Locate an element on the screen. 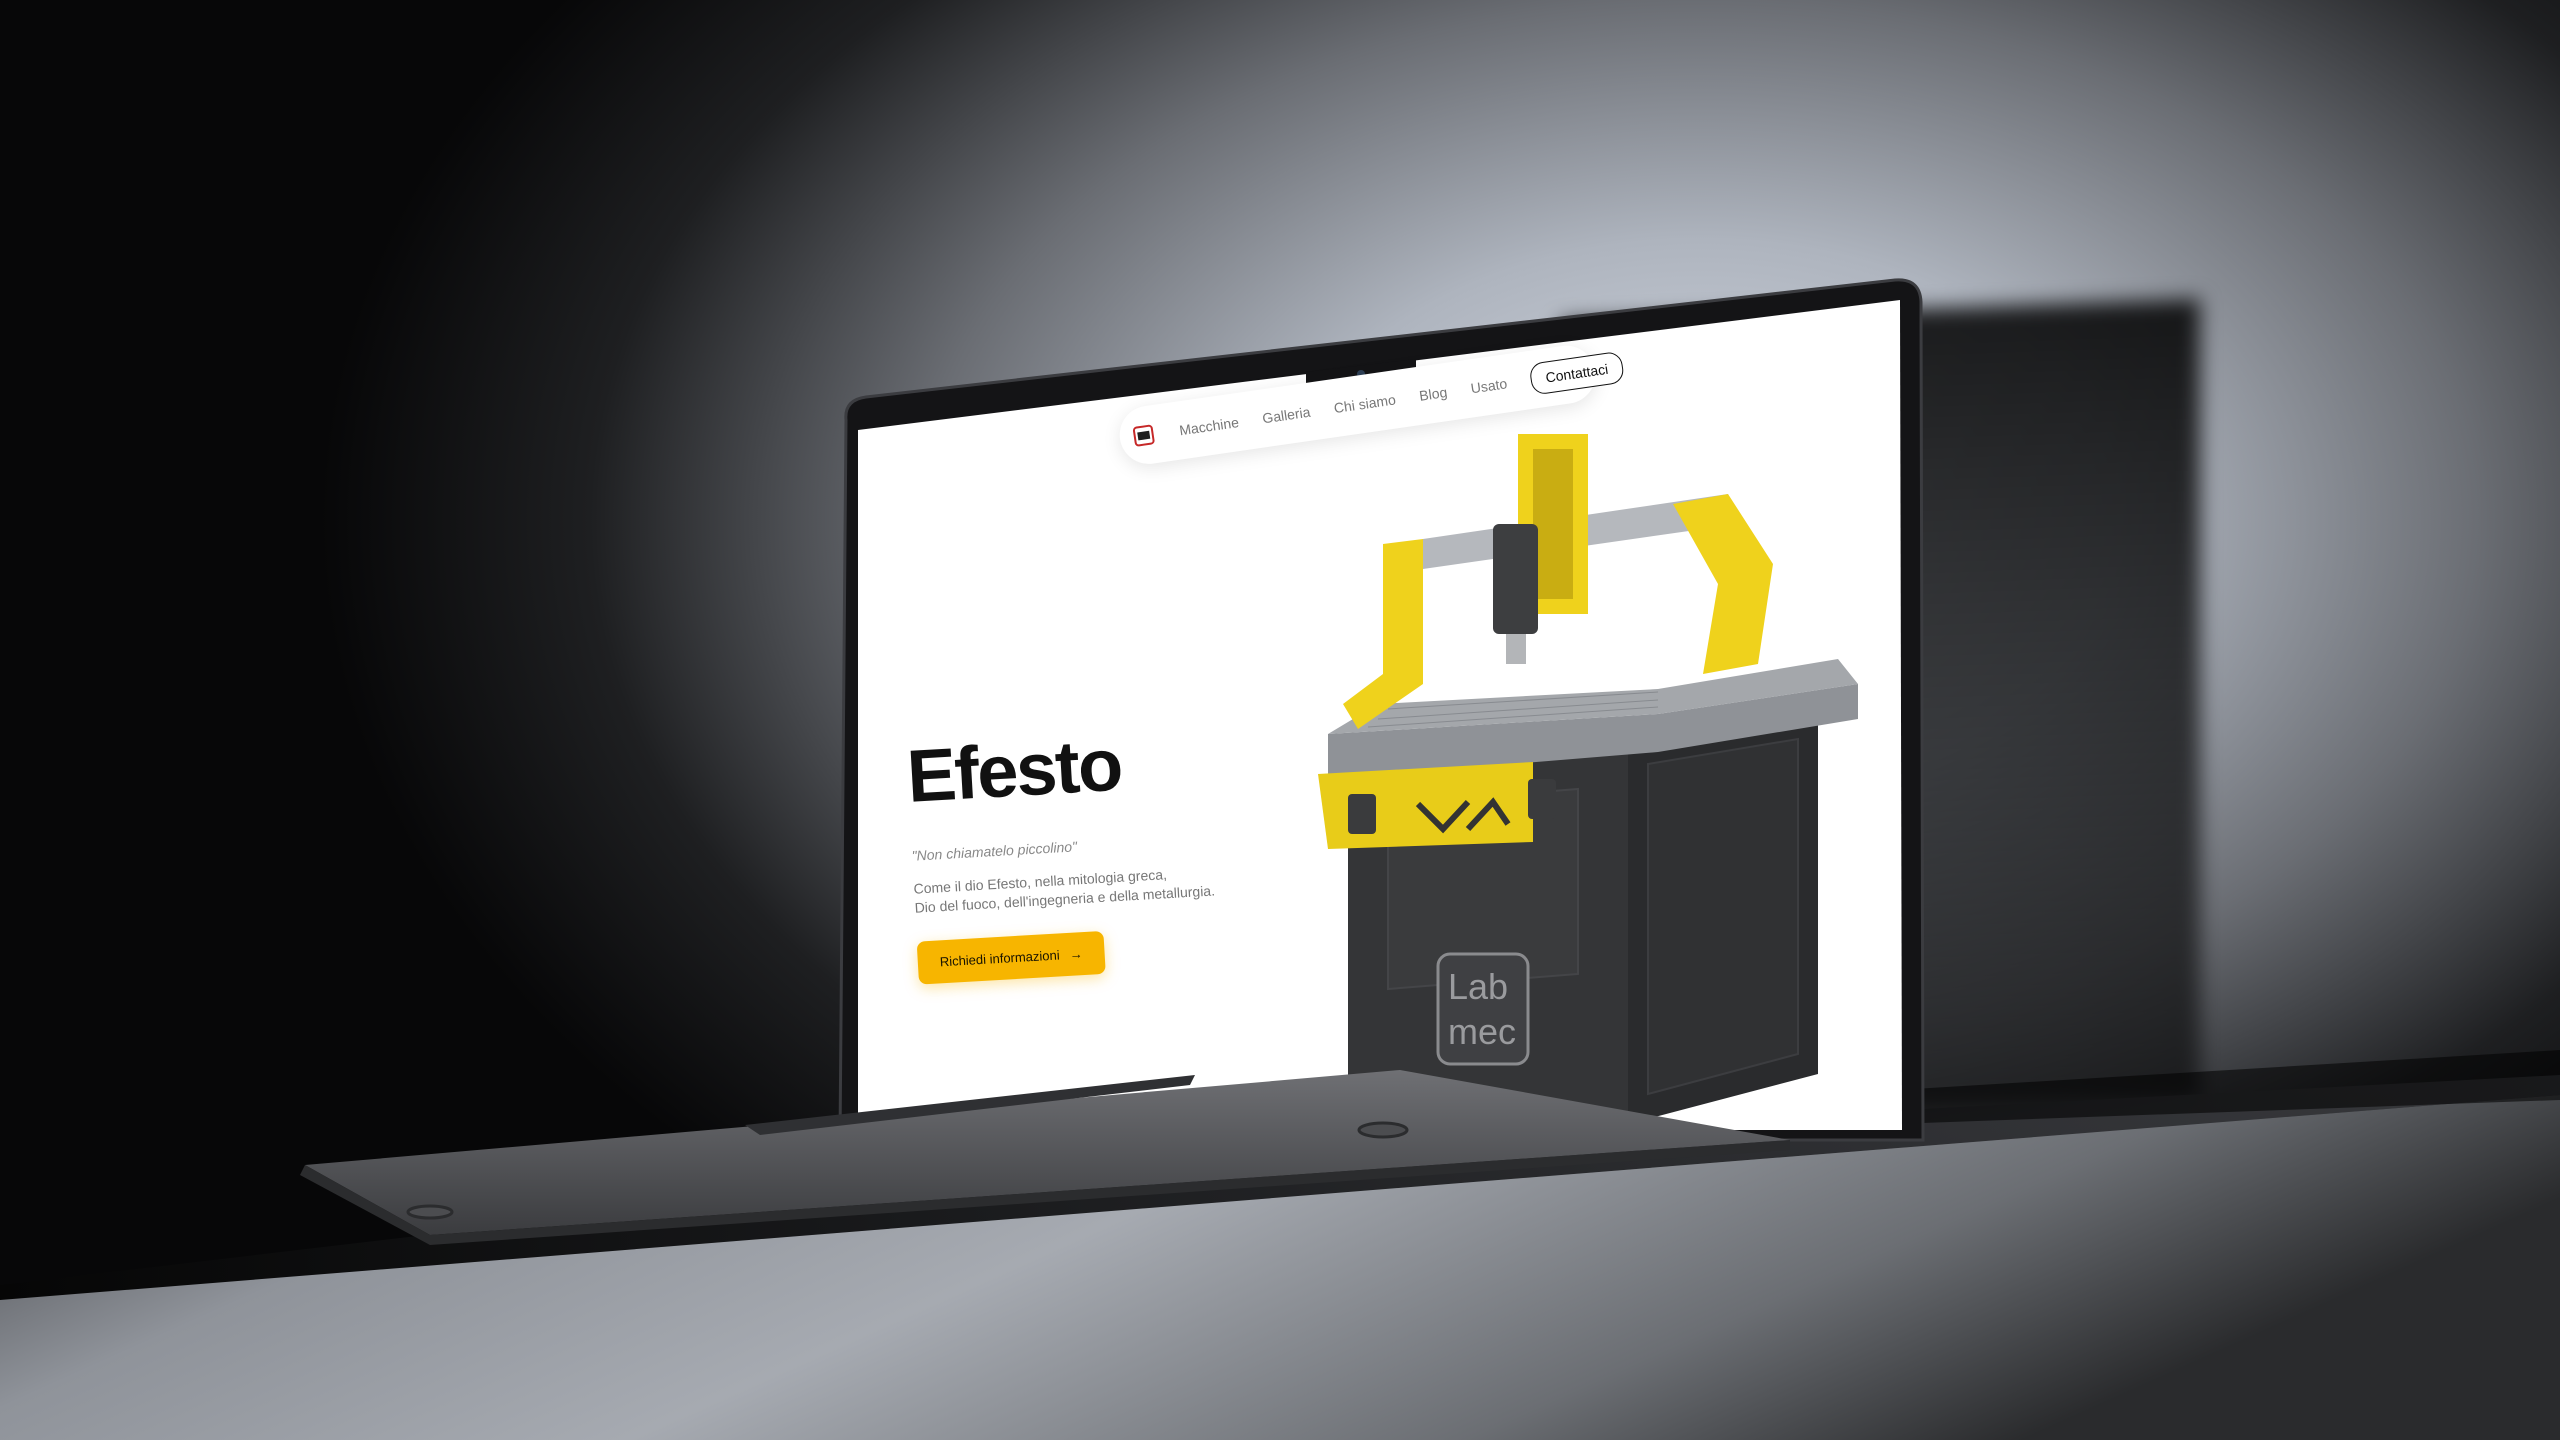  nav-item-galleria: Galleria is located at coordinates (1286, 415).